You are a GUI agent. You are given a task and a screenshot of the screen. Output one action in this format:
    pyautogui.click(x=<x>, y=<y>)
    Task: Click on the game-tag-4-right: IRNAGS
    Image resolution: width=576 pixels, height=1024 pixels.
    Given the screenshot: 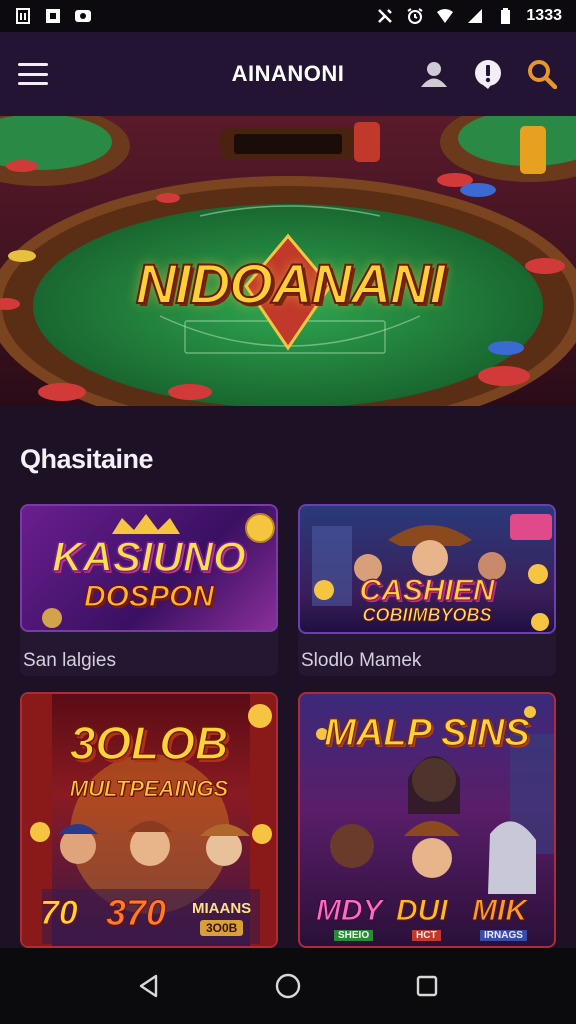 What is the action you would take?
    pyautogui.click(x=503, y=935)
    